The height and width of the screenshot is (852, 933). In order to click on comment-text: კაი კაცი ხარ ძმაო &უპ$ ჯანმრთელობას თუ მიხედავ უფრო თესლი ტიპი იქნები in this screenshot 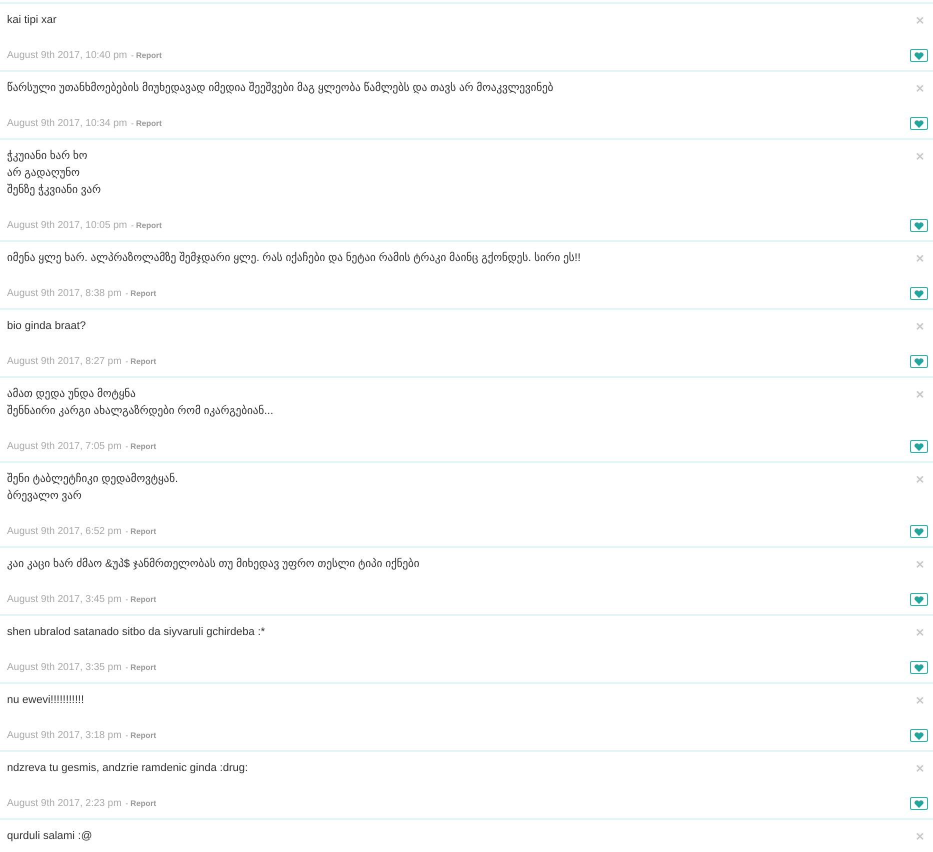, I will do `click(213, 564)`.